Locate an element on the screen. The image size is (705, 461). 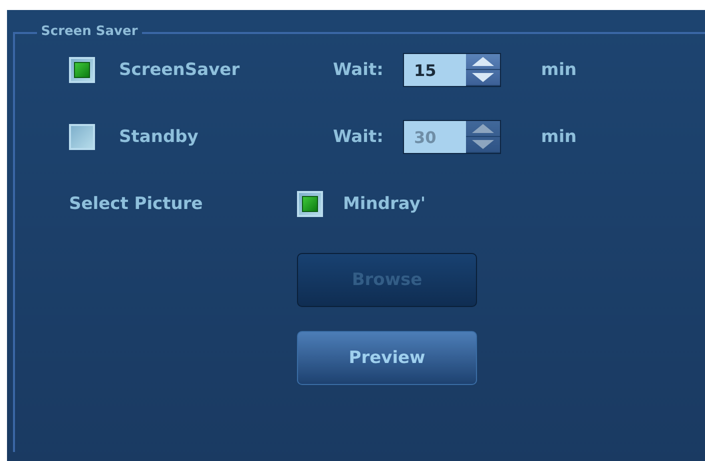
down-arrow-icon is located at coordinates (483, 78).